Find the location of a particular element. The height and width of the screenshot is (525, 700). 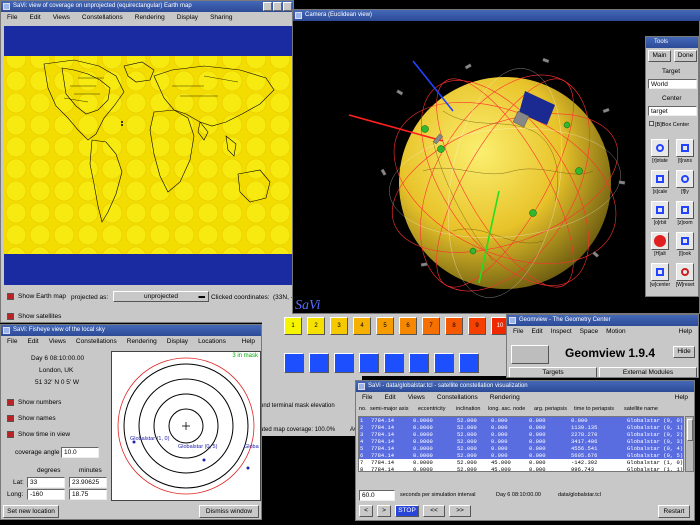

maximize-icon is located at coordinates (277, 6).